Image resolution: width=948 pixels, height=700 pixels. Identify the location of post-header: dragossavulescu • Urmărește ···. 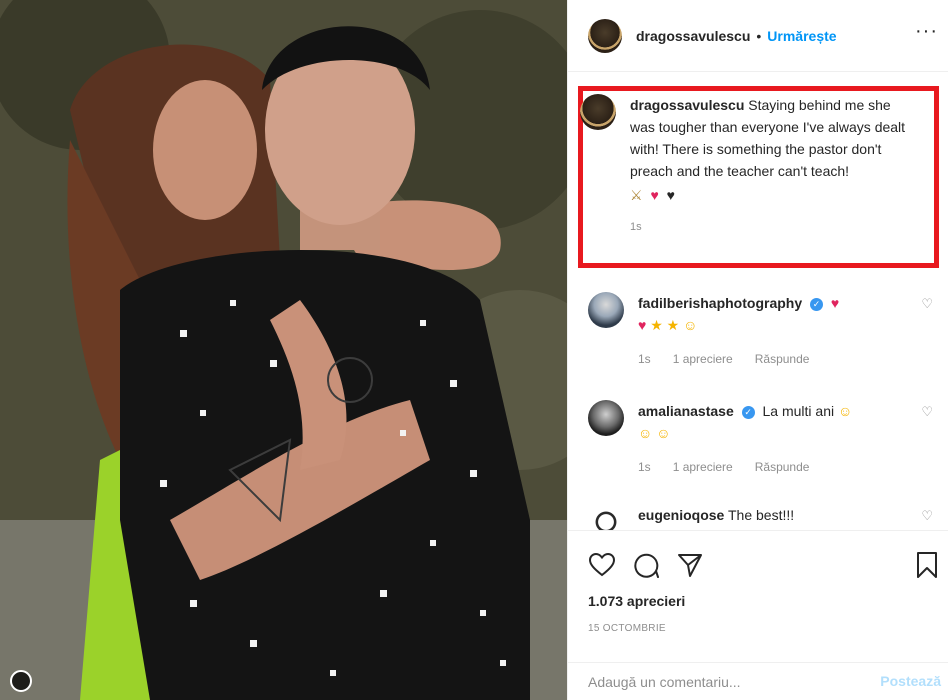
(758, 36).